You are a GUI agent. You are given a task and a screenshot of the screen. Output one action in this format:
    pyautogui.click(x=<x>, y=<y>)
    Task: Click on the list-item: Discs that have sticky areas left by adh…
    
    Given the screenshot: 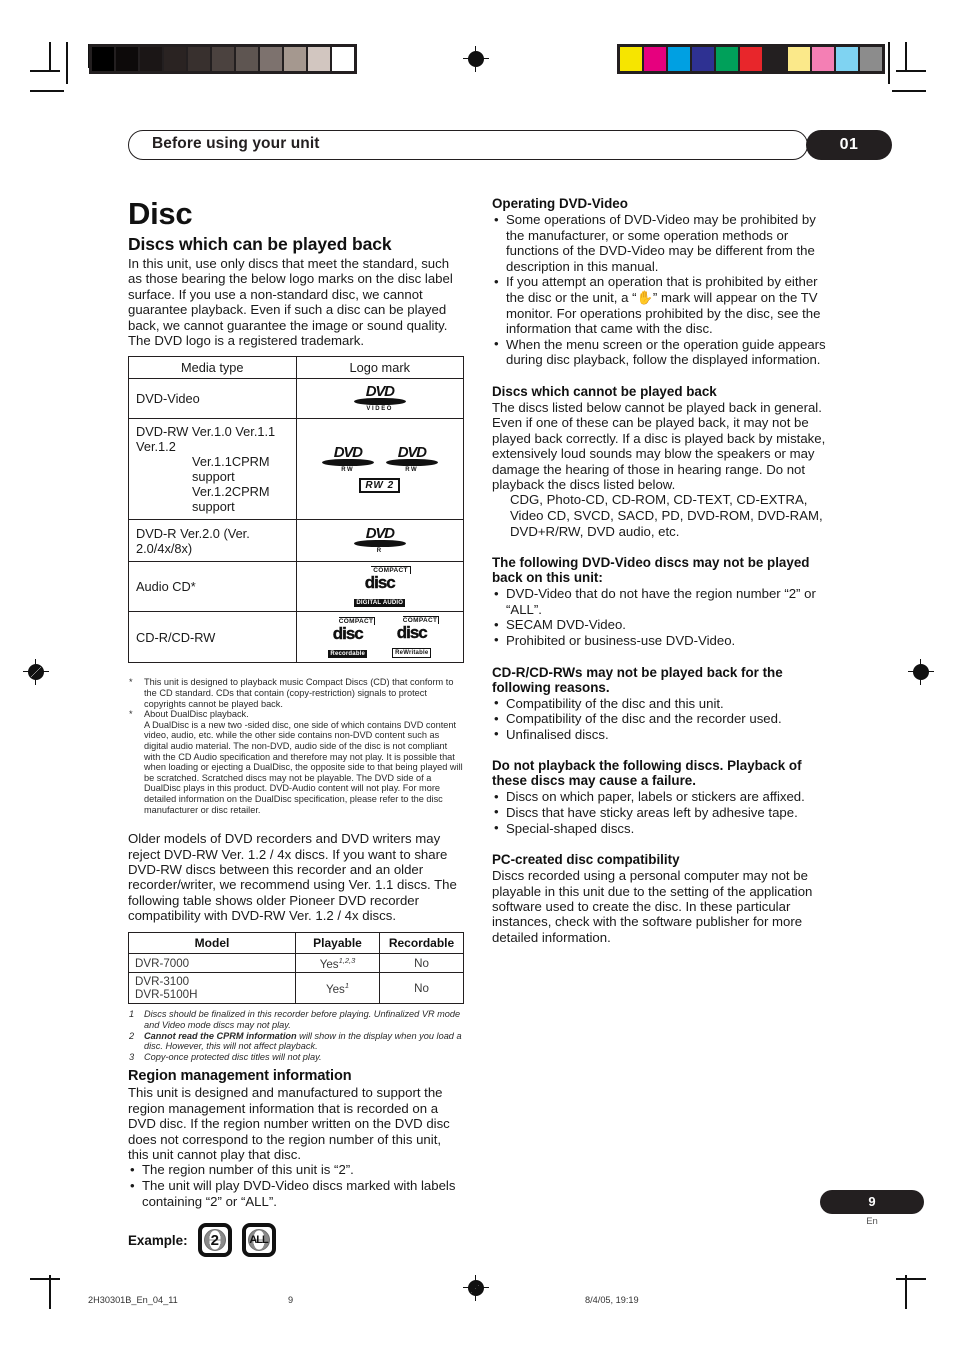 What is the action you would take?
    pyautogui.click(x=660, y=812)
    